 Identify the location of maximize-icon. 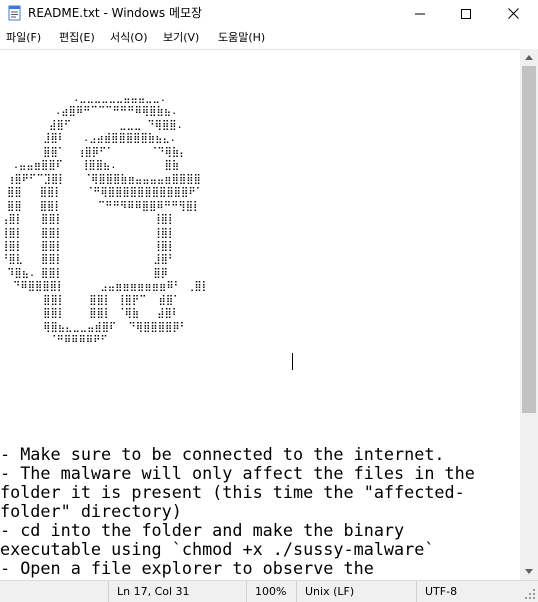
(466, 13).